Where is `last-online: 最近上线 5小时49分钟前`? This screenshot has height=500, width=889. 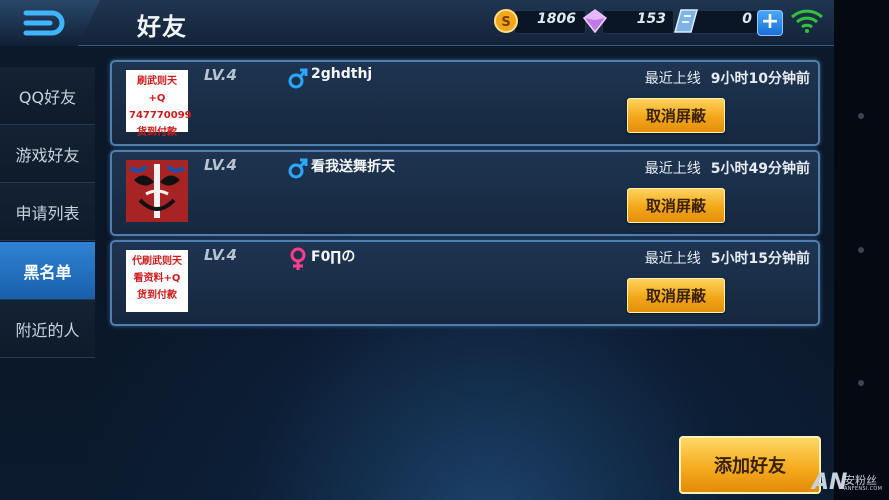 last-online: 最近上线 5小时49分钟前 is located at coordinates (727, 168).